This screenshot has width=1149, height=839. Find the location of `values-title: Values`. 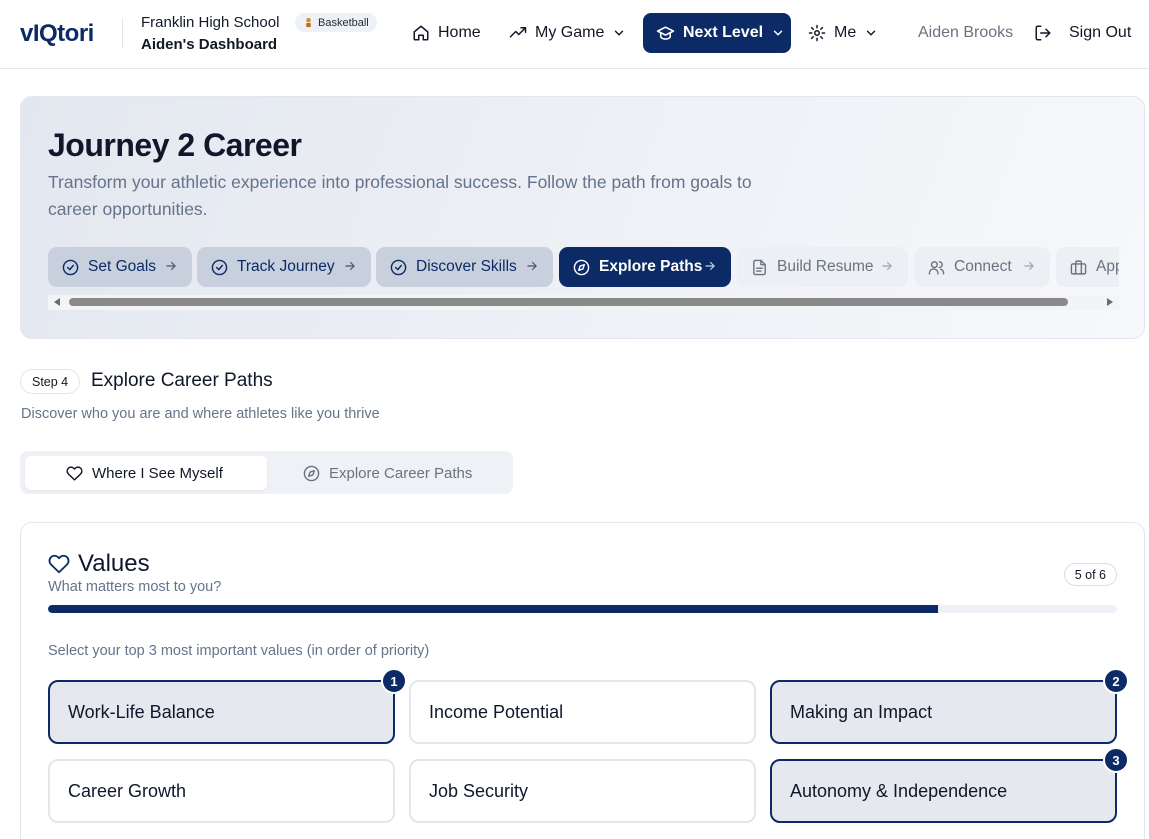

values-title: Values is located at coordinates (99, 564).